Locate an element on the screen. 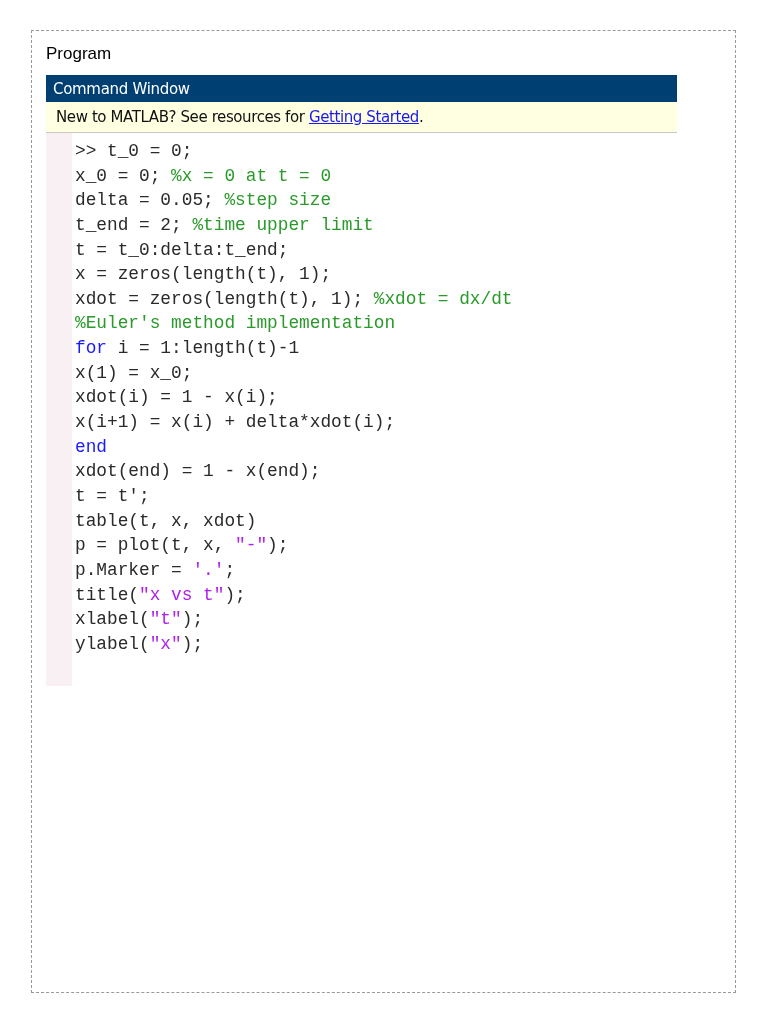 This screenshot has height=1024, width=768. code-line: xlabel("t"); is located at coordinates (140, 620).